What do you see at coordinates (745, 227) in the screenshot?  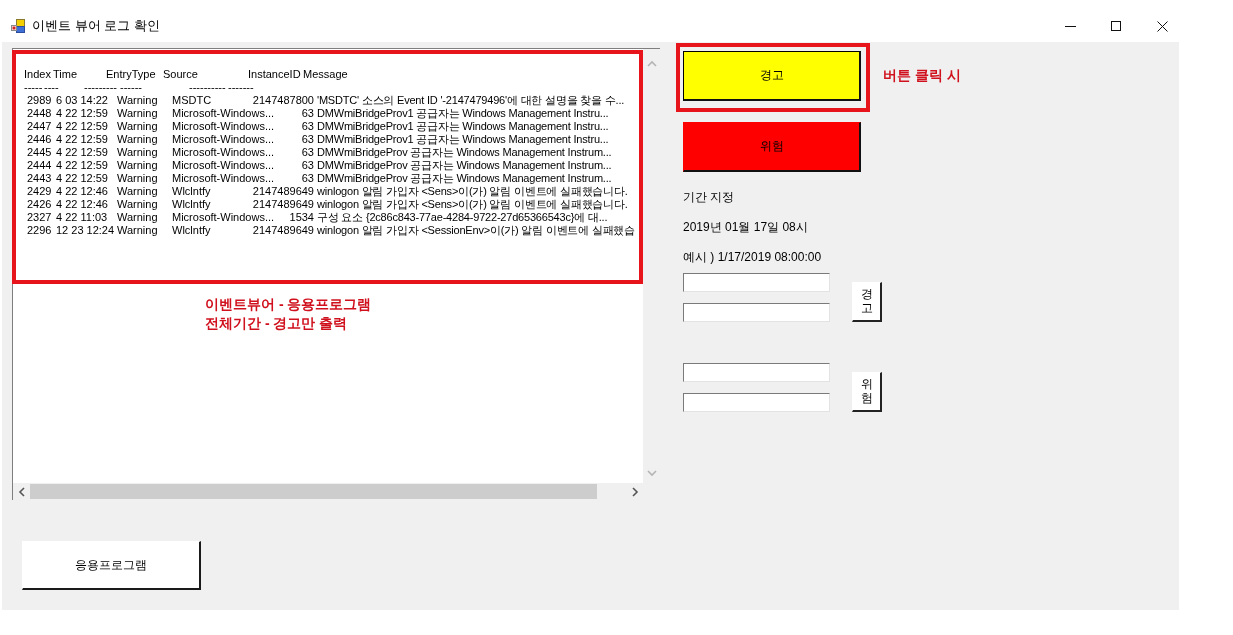 I see `date-text: 2019년 01월 17일 08시` at bounding box center [745, 227].